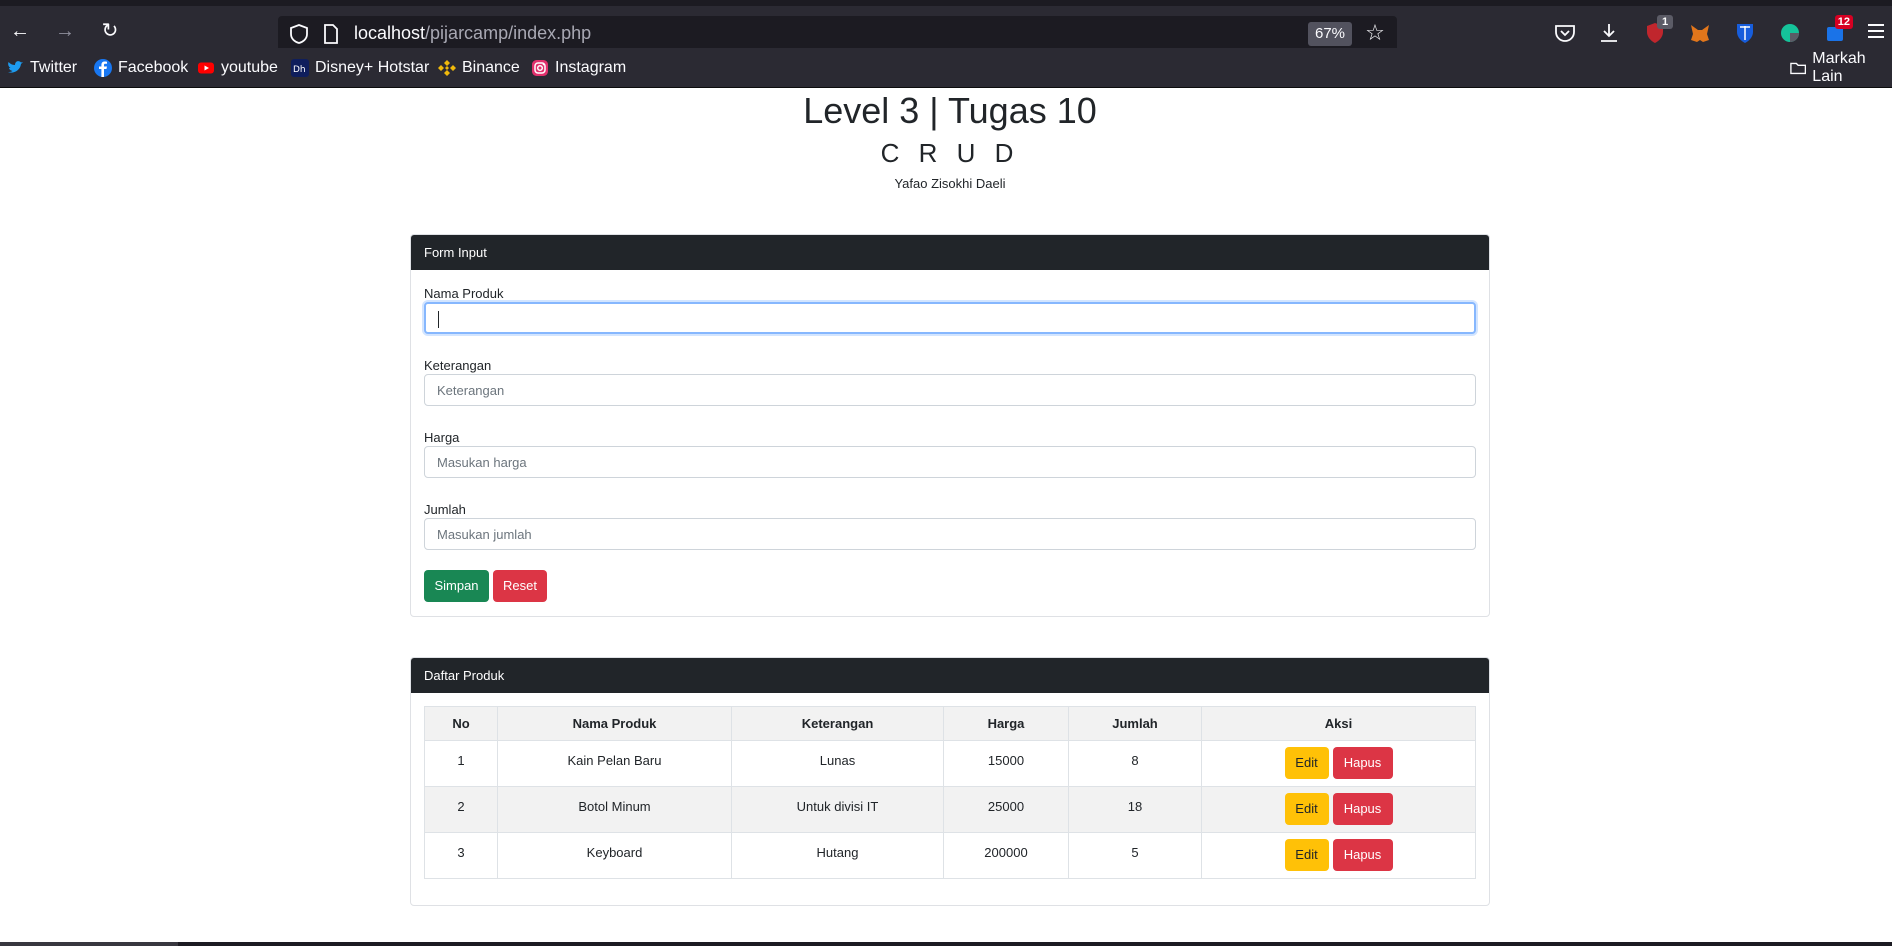  I want to click on other-bookmarks-folder: Markah Lain, so click(1841, 67).